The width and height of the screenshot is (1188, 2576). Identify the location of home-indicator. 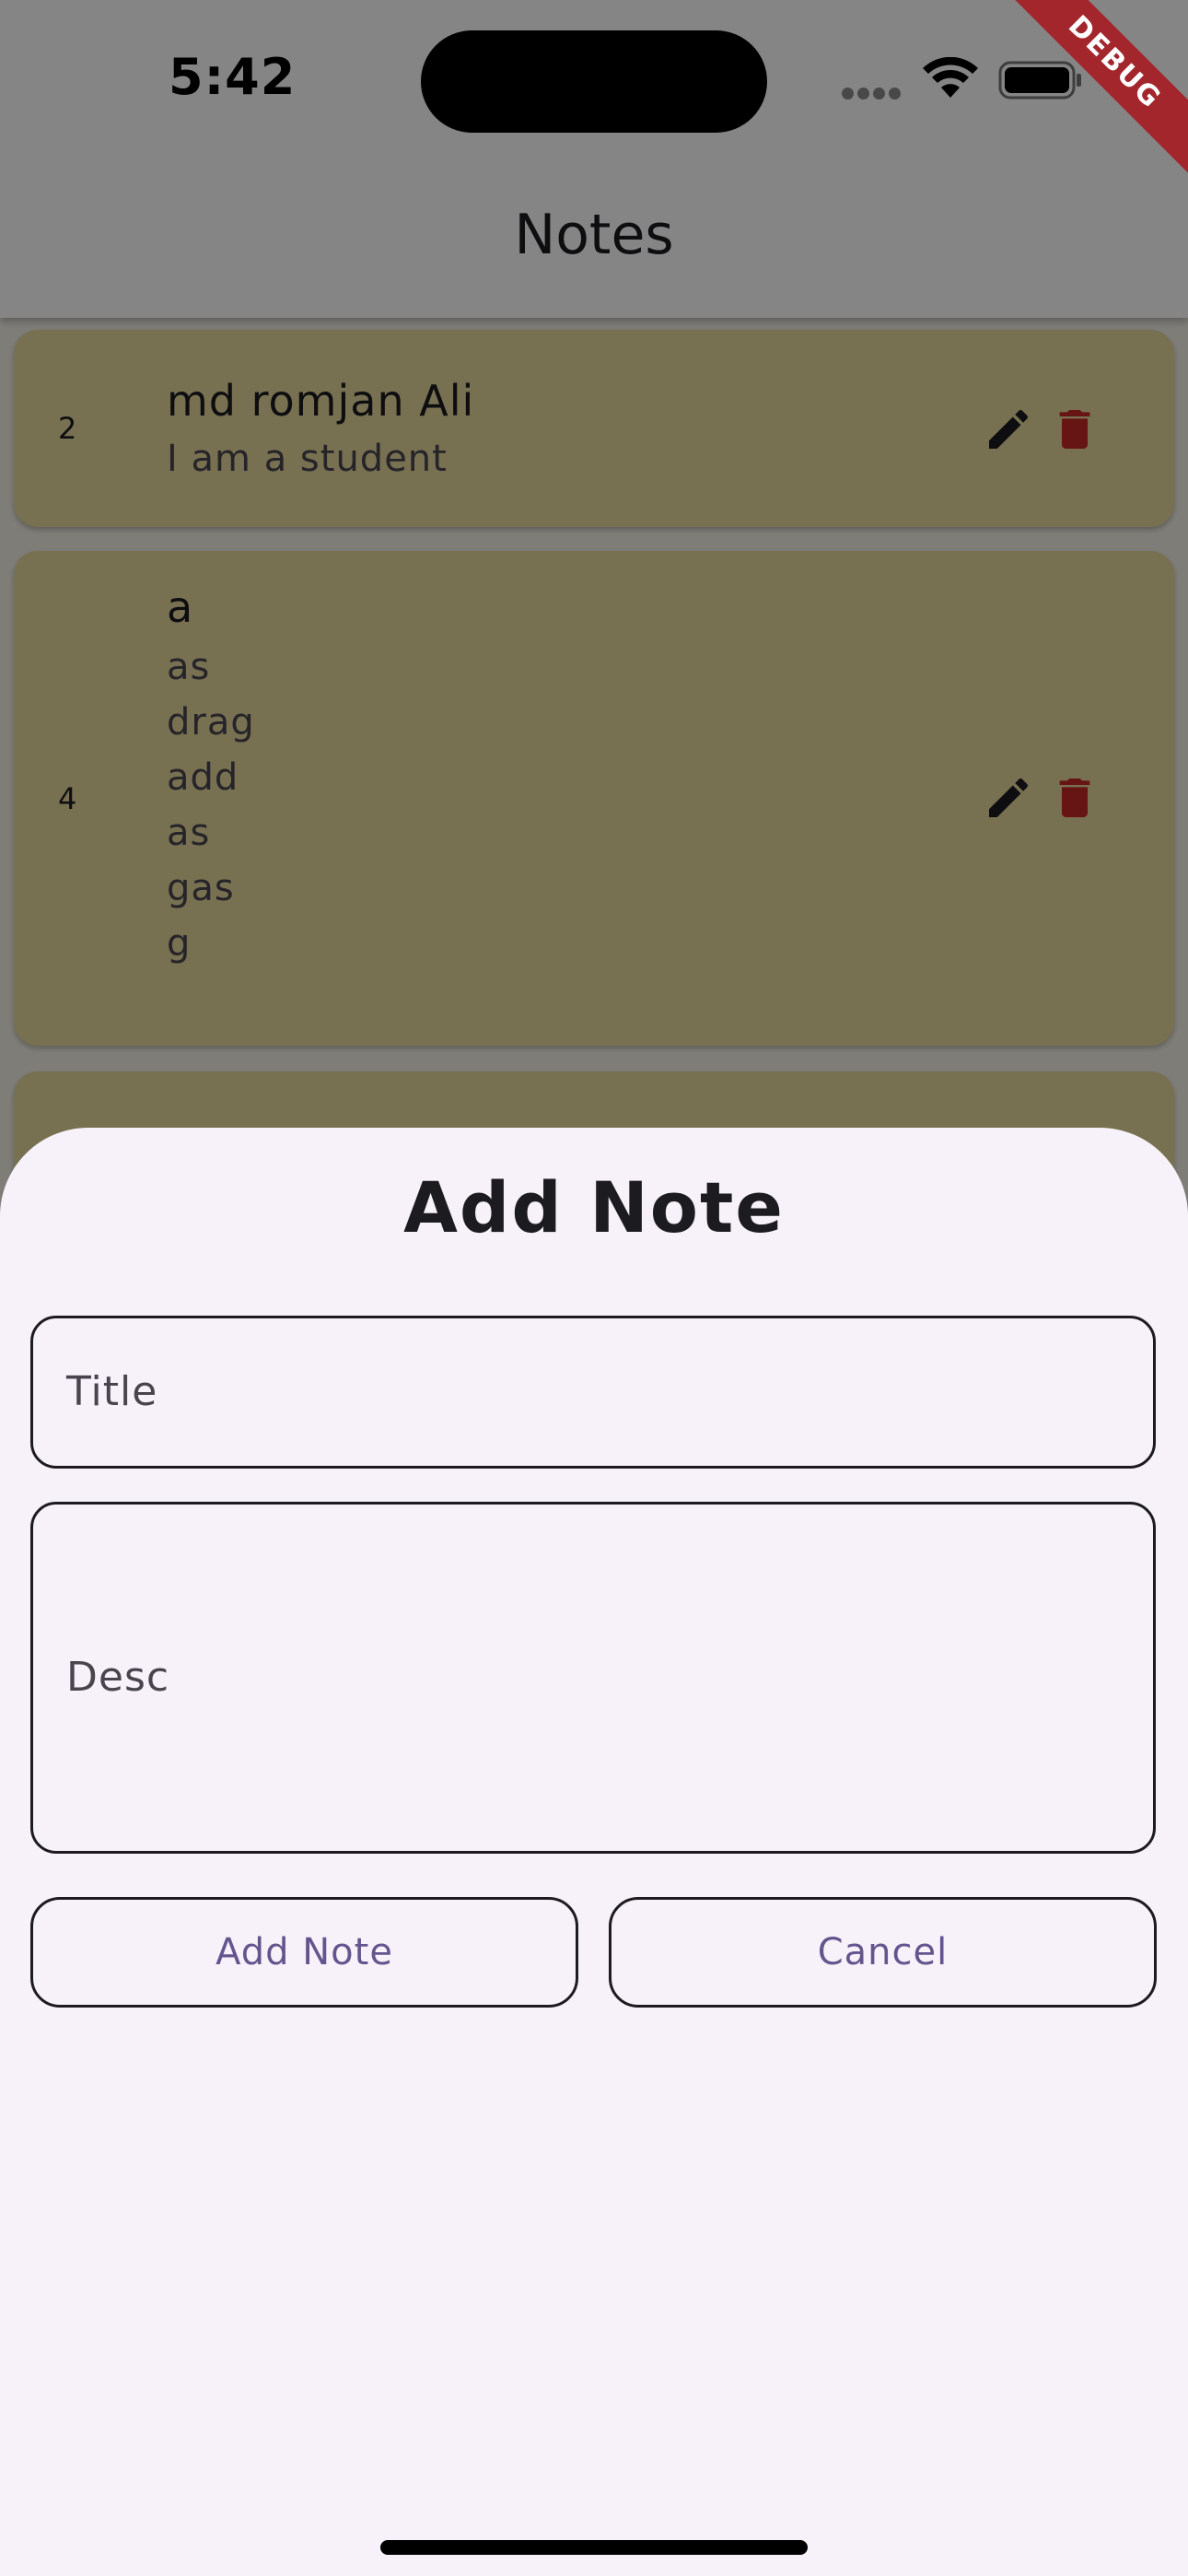
(594, 2547).